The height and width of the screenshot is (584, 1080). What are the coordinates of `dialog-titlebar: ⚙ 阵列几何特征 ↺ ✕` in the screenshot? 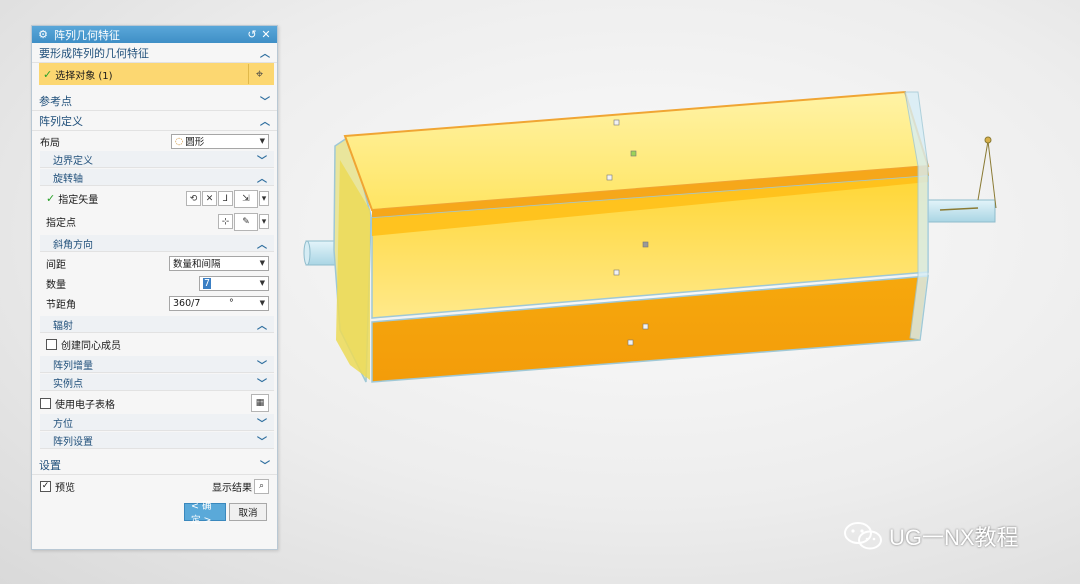 It's located at (154, 34).